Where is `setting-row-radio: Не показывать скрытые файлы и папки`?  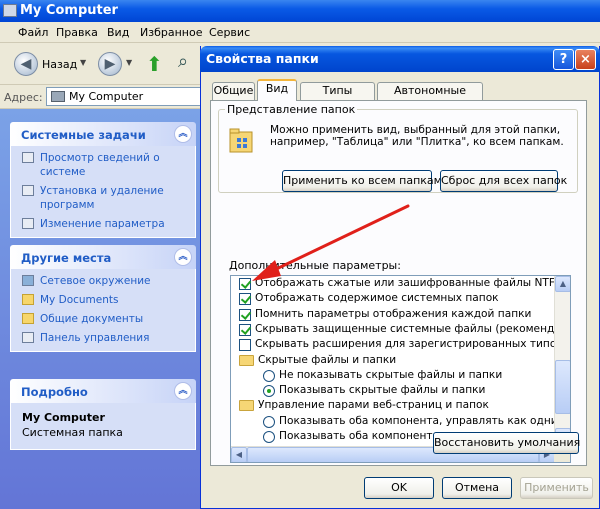 setting-row-radio: Не показывать скрытые файлы и папки is located at coordinates (414, 376).